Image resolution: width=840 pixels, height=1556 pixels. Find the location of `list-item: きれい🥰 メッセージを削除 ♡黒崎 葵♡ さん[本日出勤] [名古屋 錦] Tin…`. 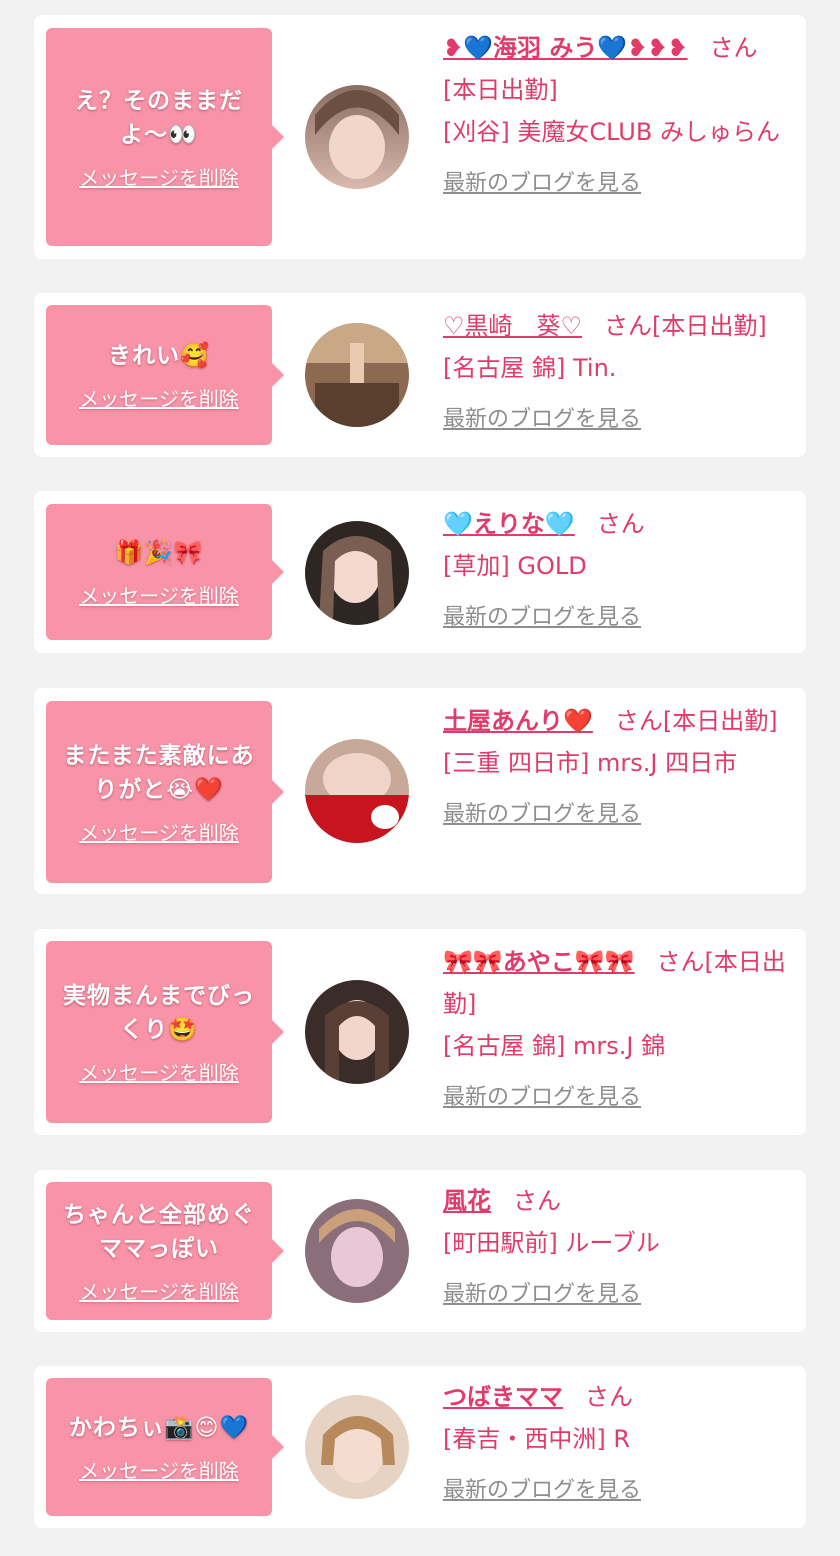

list-item: きれい🥰 メッセージを削除 ♡黒崎 葵♡ さん[本日出勤] [名古屋 錦] Tin… is located at coordinates (420, 375).